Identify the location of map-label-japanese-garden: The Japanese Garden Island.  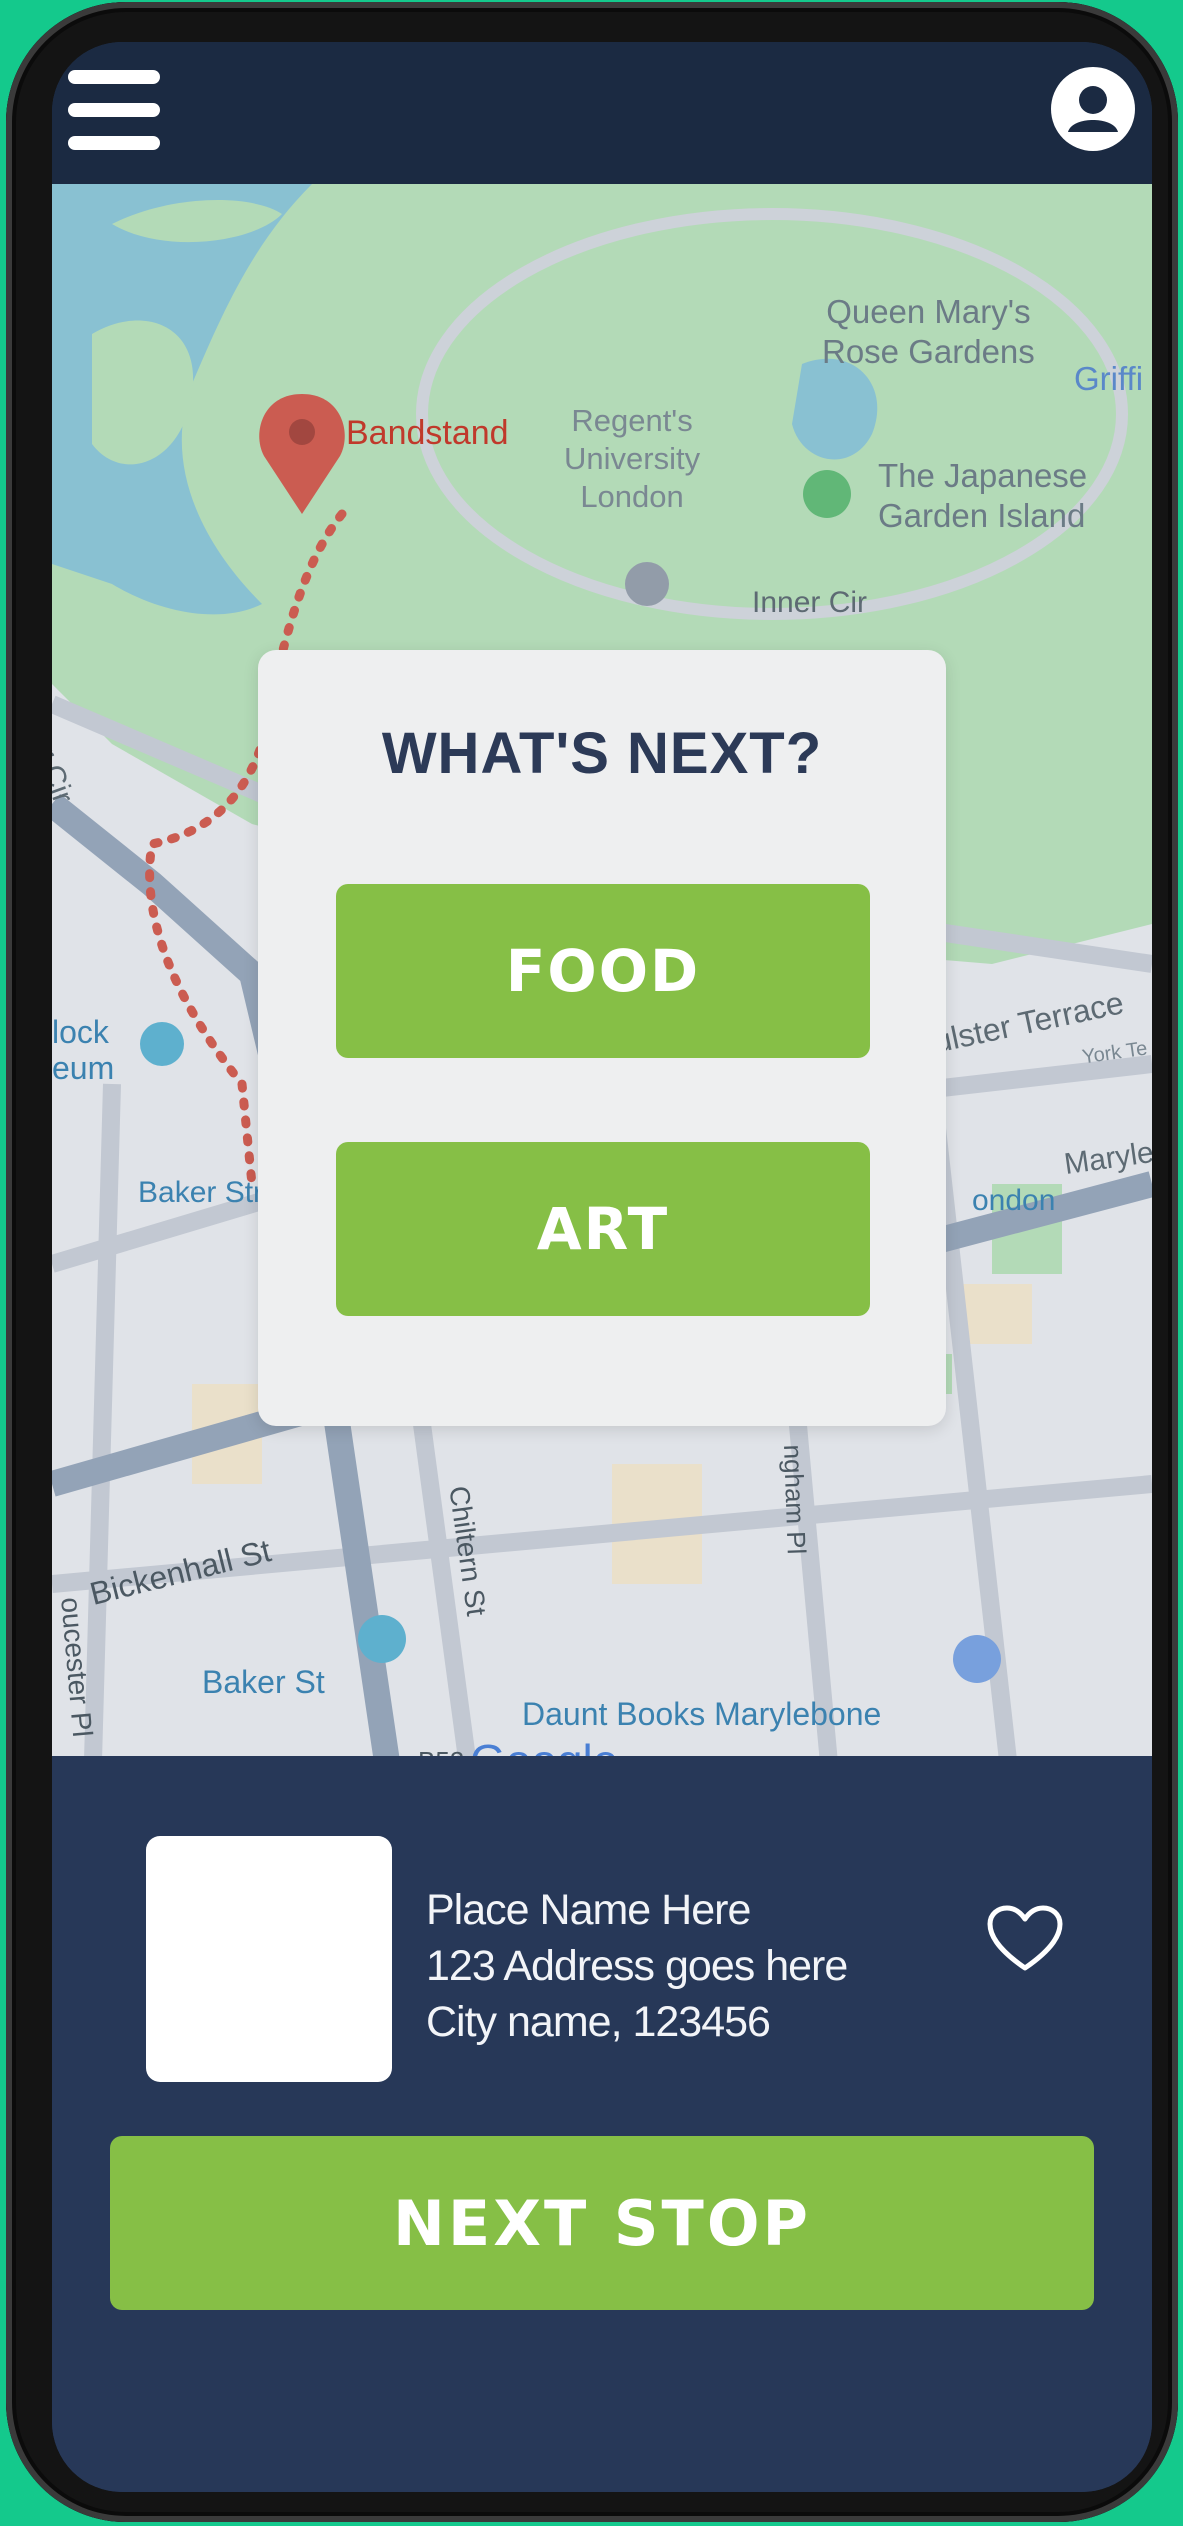
(983, 495).